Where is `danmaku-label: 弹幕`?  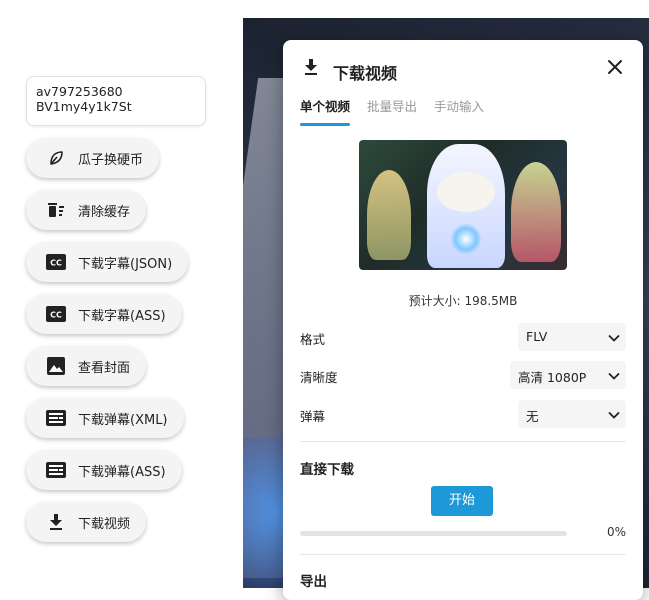
danmaku-label: 弹幕 is located at coordinates (313, 416).